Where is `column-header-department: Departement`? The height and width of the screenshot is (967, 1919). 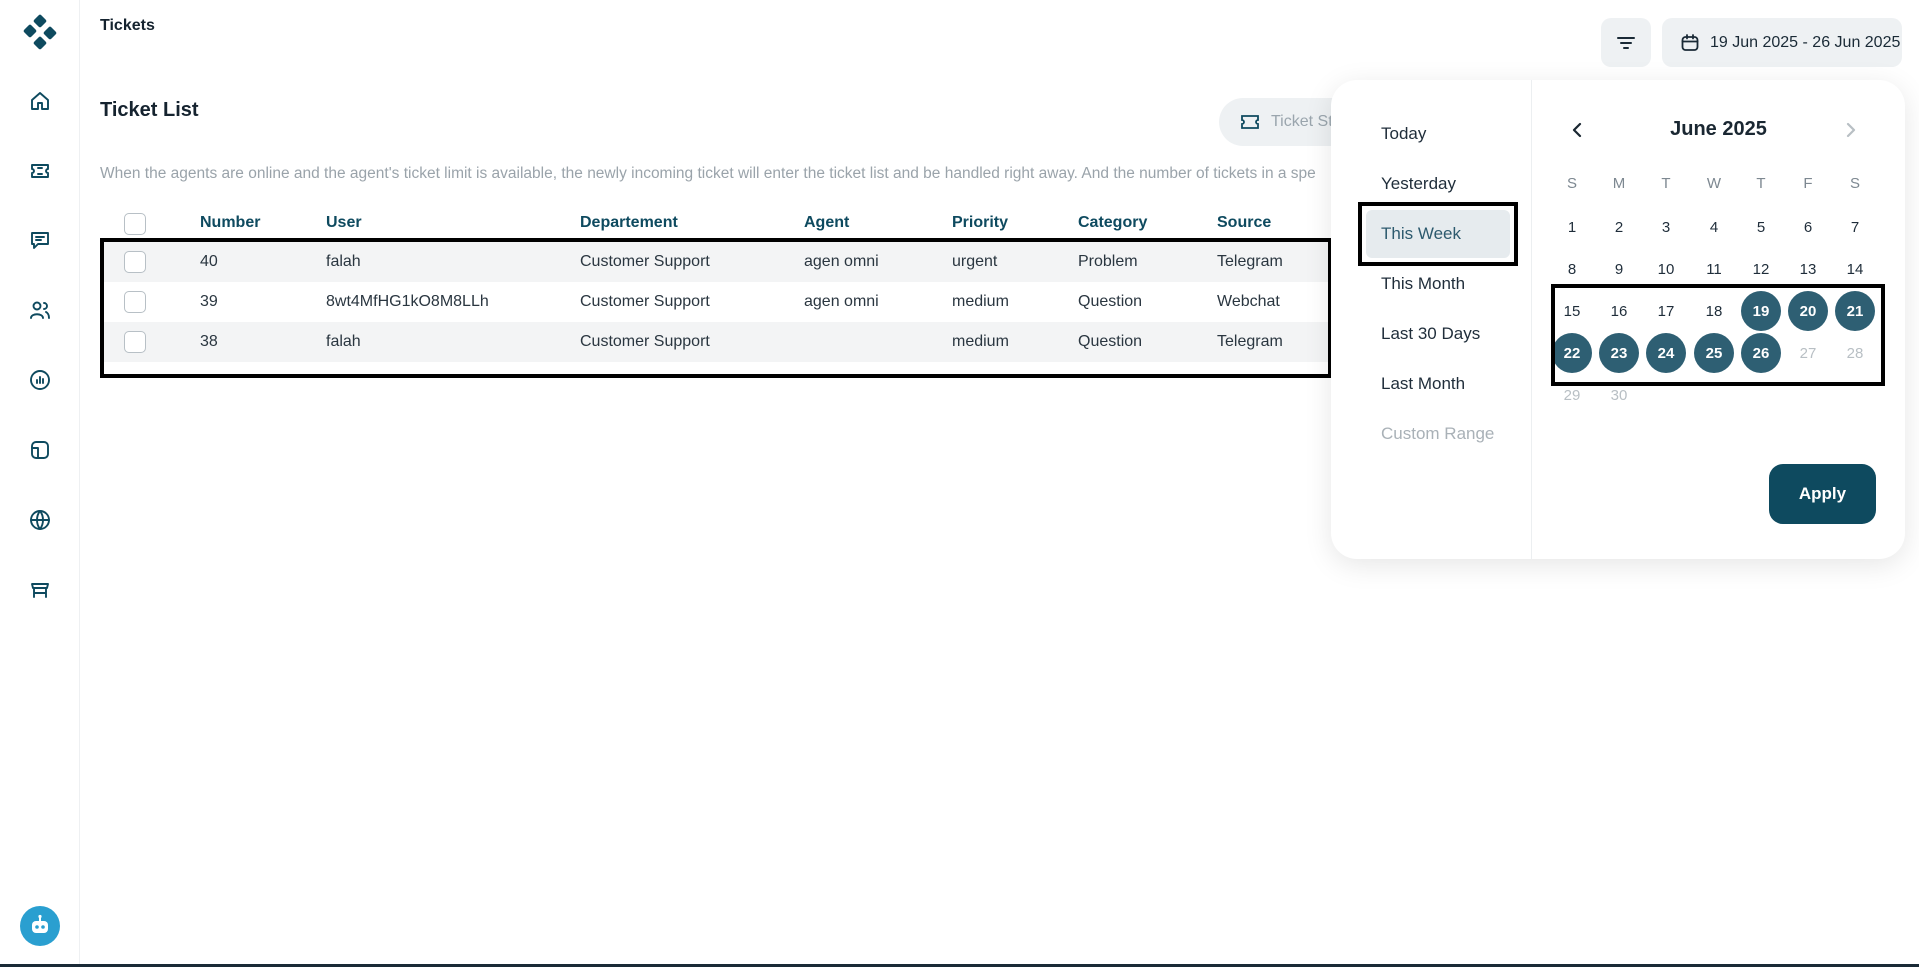
column-header-department: Departement is located at coordinates (629, 223).